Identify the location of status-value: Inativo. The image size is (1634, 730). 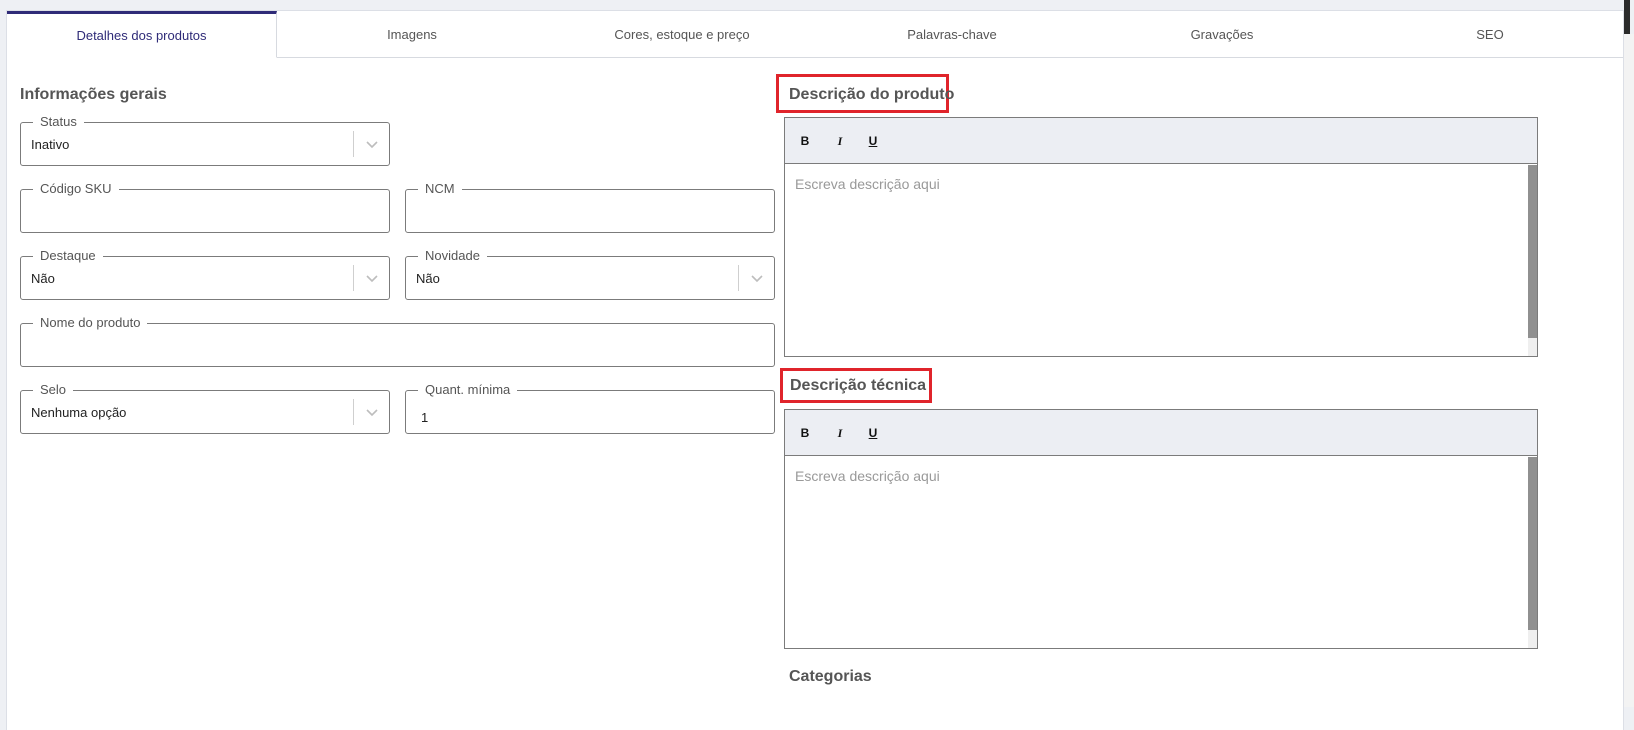
(50, 144).